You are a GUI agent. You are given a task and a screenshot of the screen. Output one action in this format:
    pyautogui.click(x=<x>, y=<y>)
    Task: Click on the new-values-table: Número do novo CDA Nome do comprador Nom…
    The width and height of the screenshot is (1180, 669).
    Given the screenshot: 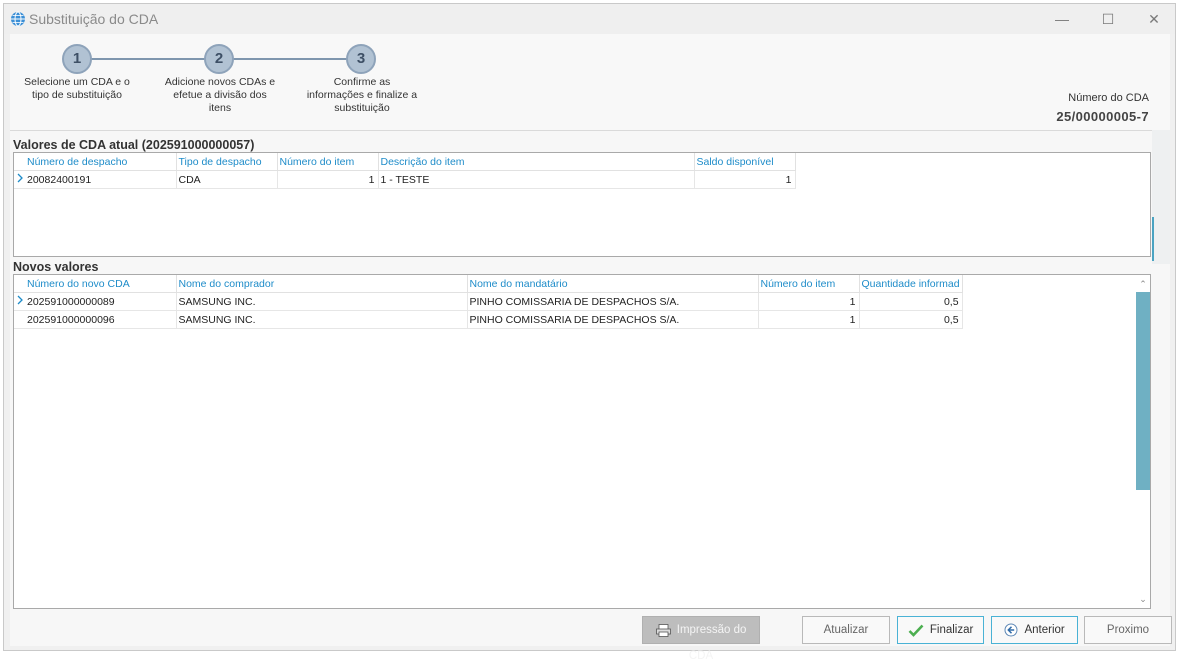 What is the action you would take?
    pyautogui.click(x=488, y=302)
    